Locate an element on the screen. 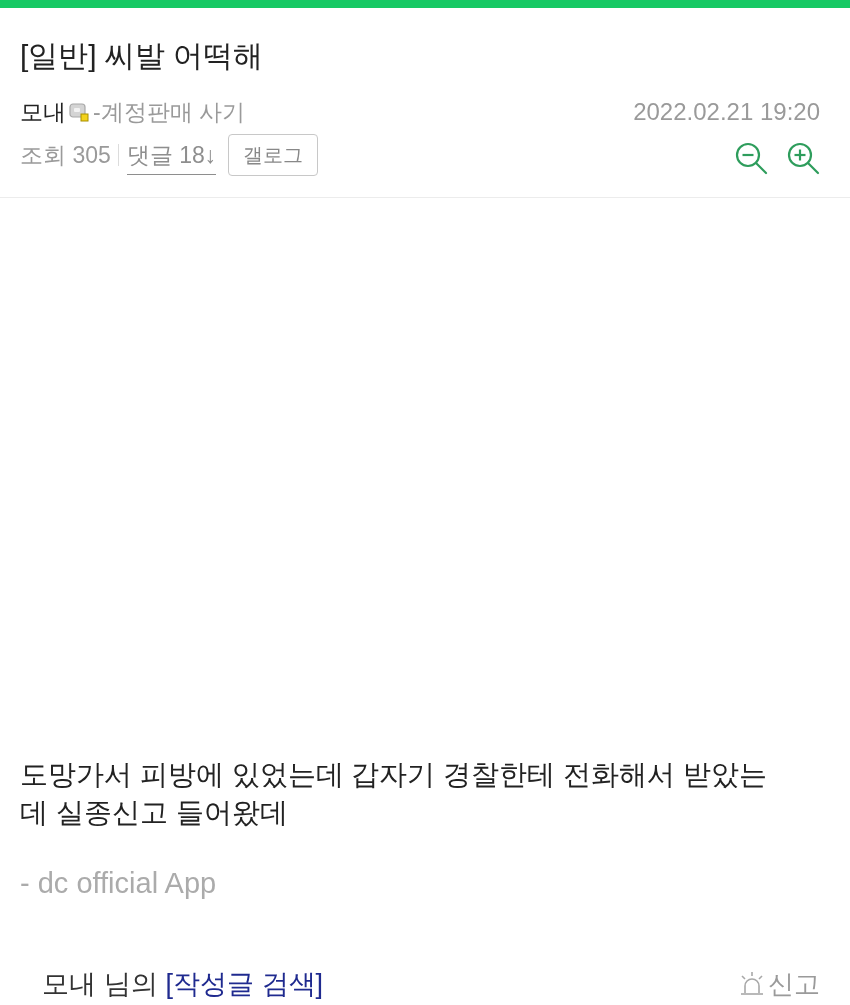 The image size is (850, 1005). author-label: 모내 님의 is located at coordinates (100, 984).